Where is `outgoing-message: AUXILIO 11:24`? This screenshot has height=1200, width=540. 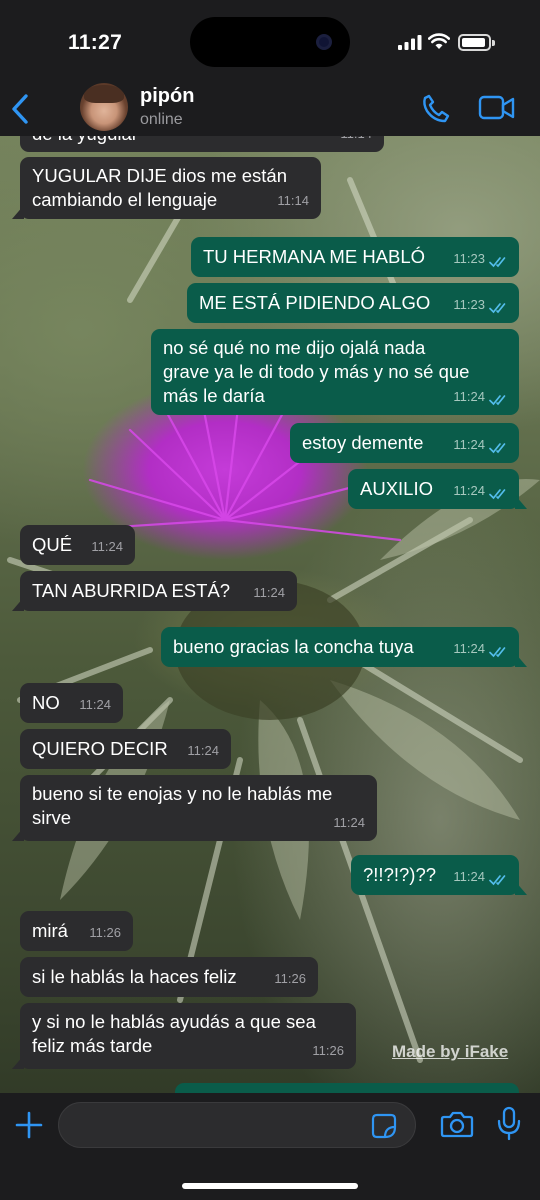 outgoing-message: AUXILIO 11:24 is located at coordinates (437, 489).